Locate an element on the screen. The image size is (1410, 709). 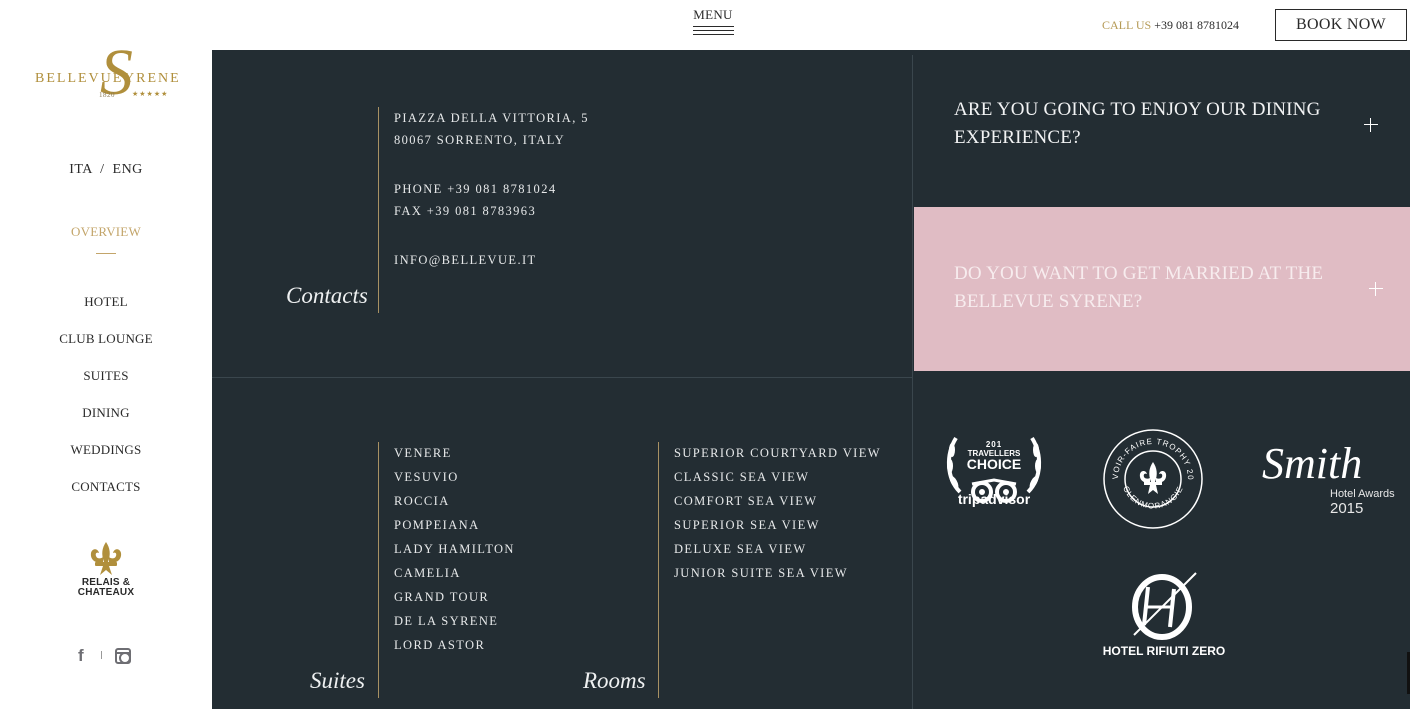
savoir-faire-trophy-award: SAVOIR-FAIRE TROPHY 2018 GLENMORANGIE is located at coordinates (1151, 475).